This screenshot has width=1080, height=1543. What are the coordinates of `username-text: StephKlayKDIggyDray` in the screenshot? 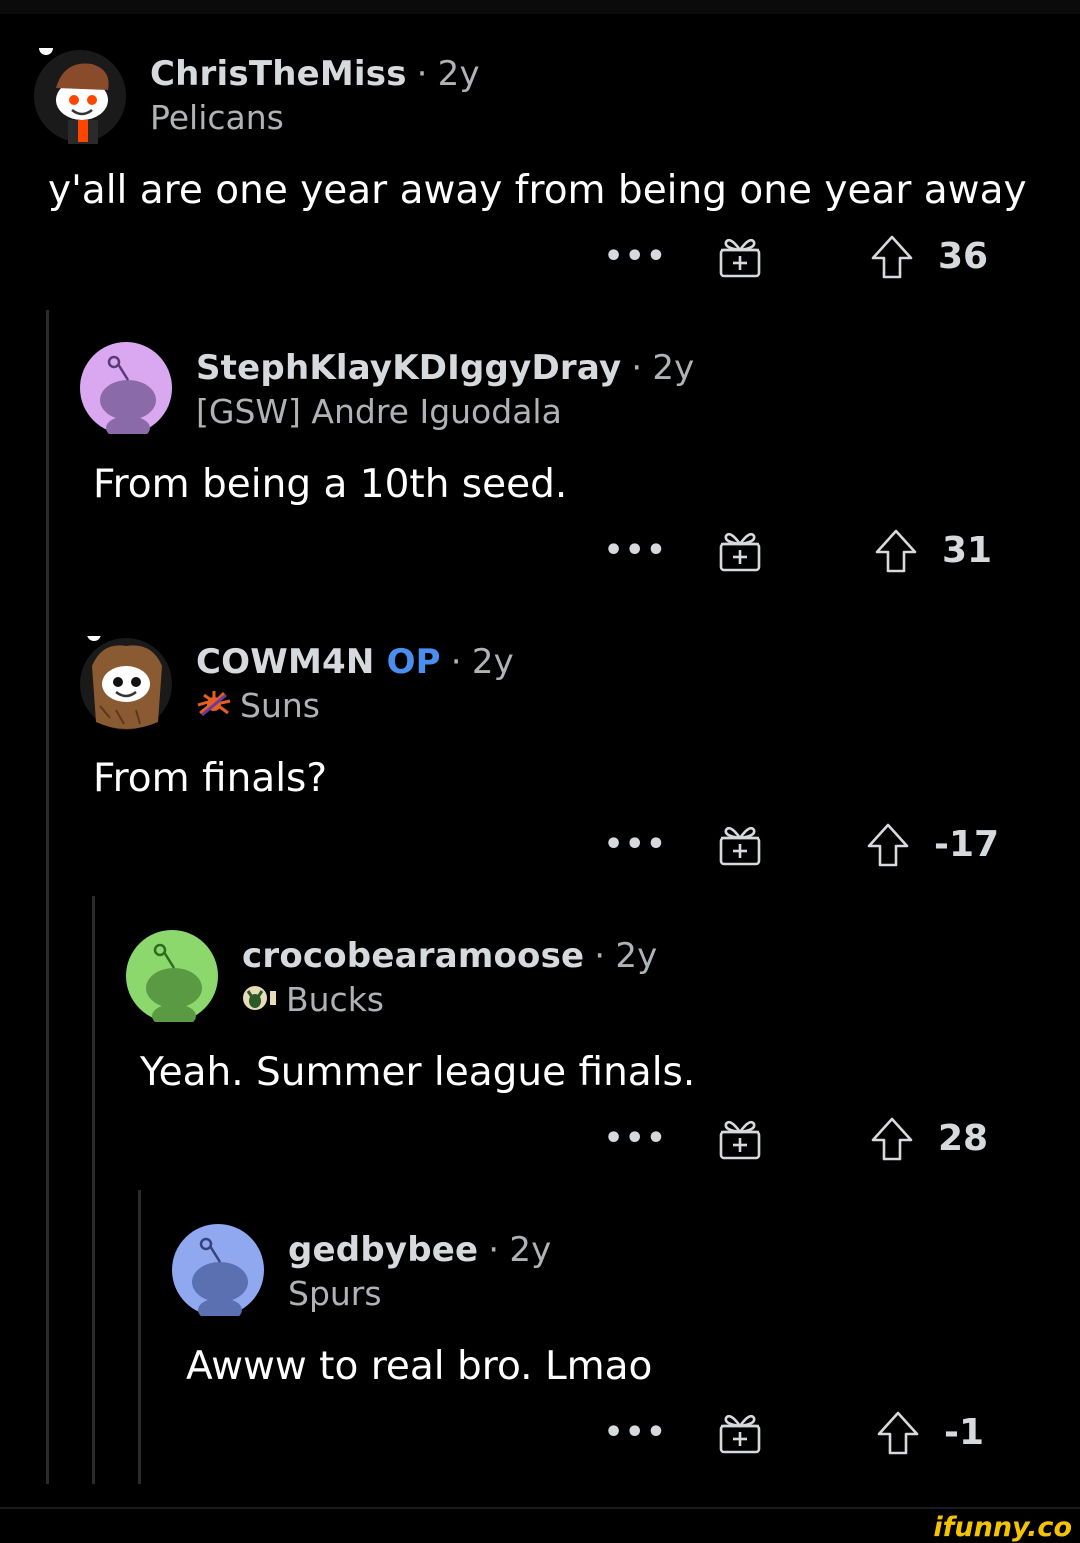 It's located at (408, 368).